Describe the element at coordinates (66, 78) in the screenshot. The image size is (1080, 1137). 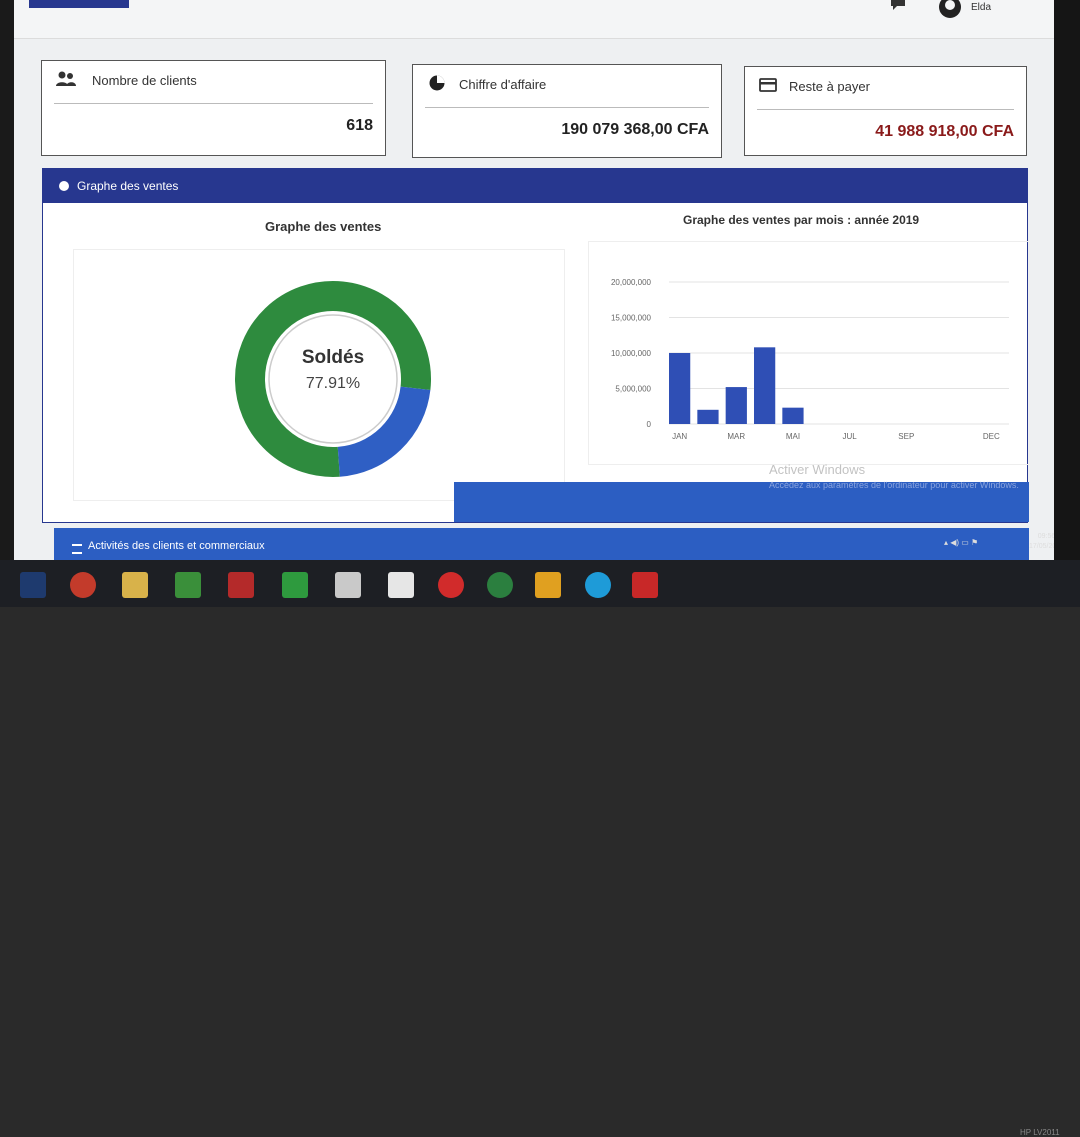
I see `users-icon` at that location.